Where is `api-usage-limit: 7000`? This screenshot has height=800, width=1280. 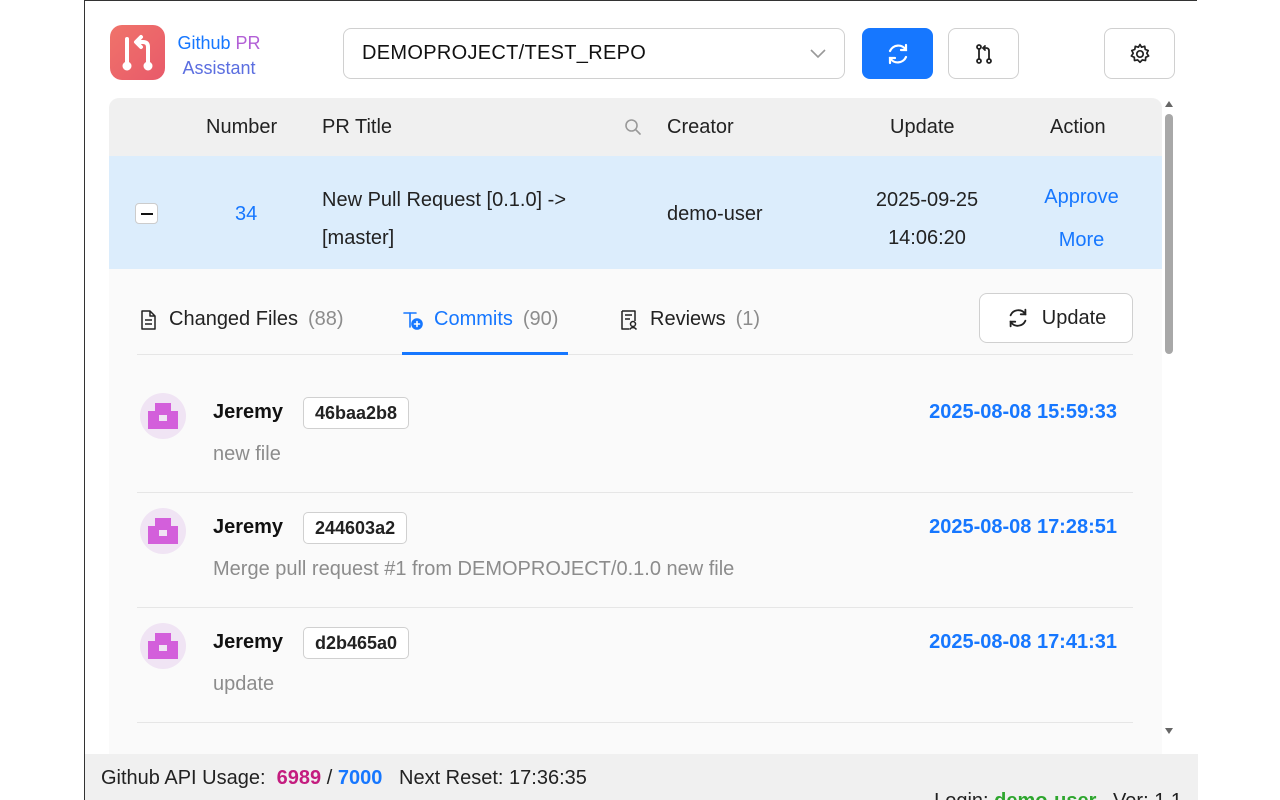
api-usage-limit: 7000 is located at coordinates (360, 778).